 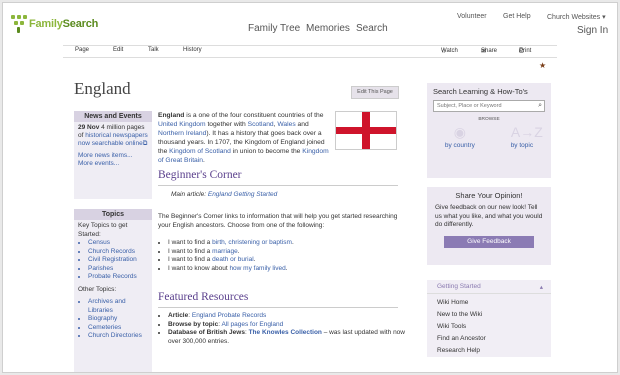 I want to click on list-item: Article: England Probate Records, so click(x=288, y=316).